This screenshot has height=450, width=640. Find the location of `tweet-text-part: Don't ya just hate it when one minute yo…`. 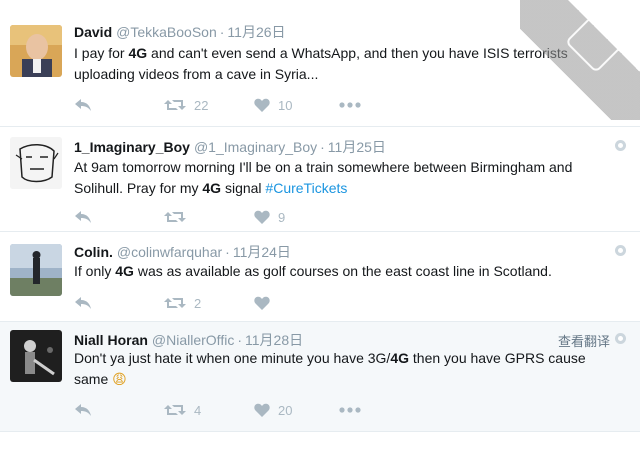

tweet-text-part: Don't ya just hate it when one minute yo… is located at coordinates (232, 358).